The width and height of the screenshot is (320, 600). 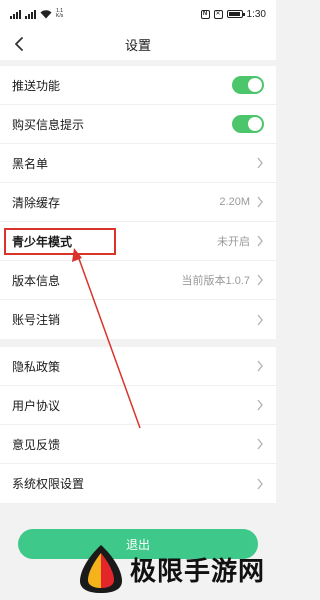 I want to click on chevron-left-icon, so click(x=19, y=44).